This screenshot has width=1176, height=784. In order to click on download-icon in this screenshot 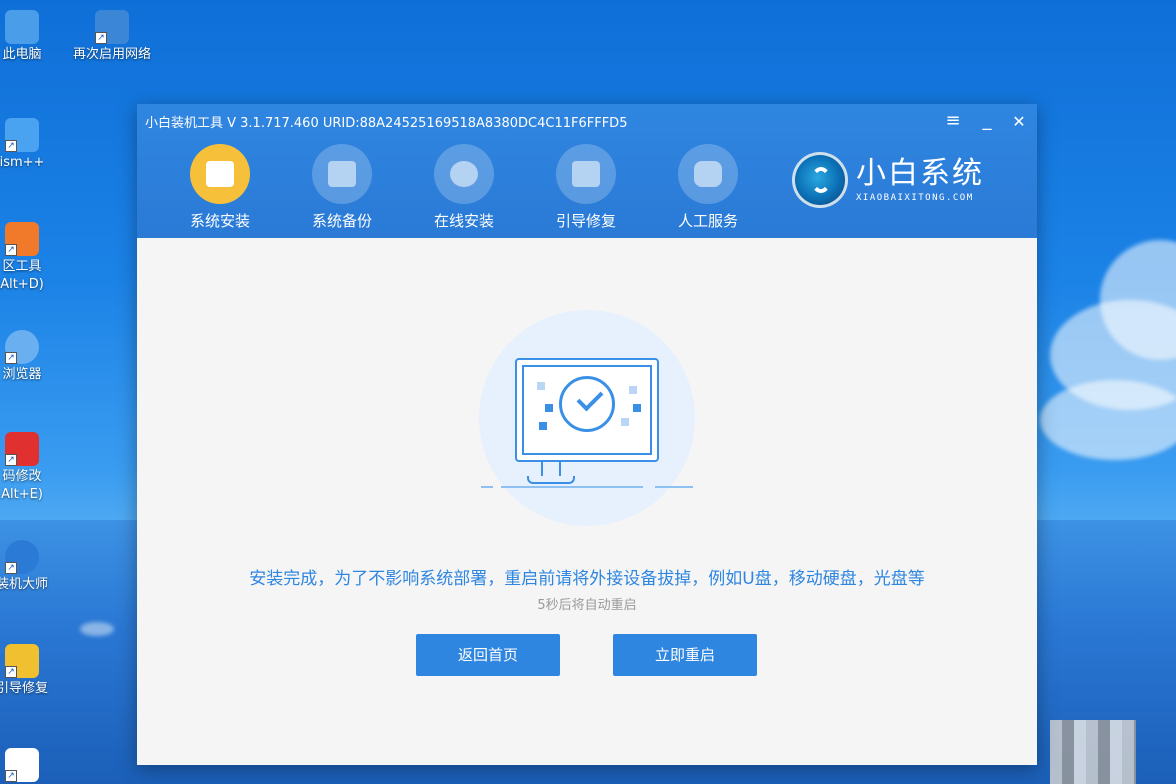, I will do `click(464, 174)`.